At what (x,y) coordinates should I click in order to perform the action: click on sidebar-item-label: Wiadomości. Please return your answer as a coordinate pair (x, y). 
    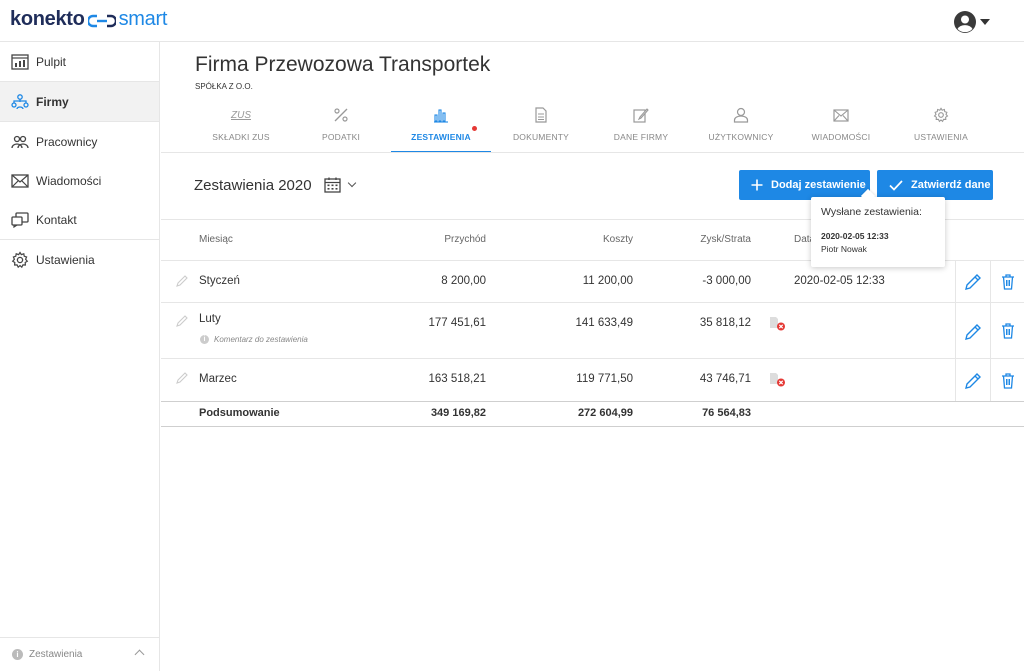
    Looking at the image, I should click on (69, 180).